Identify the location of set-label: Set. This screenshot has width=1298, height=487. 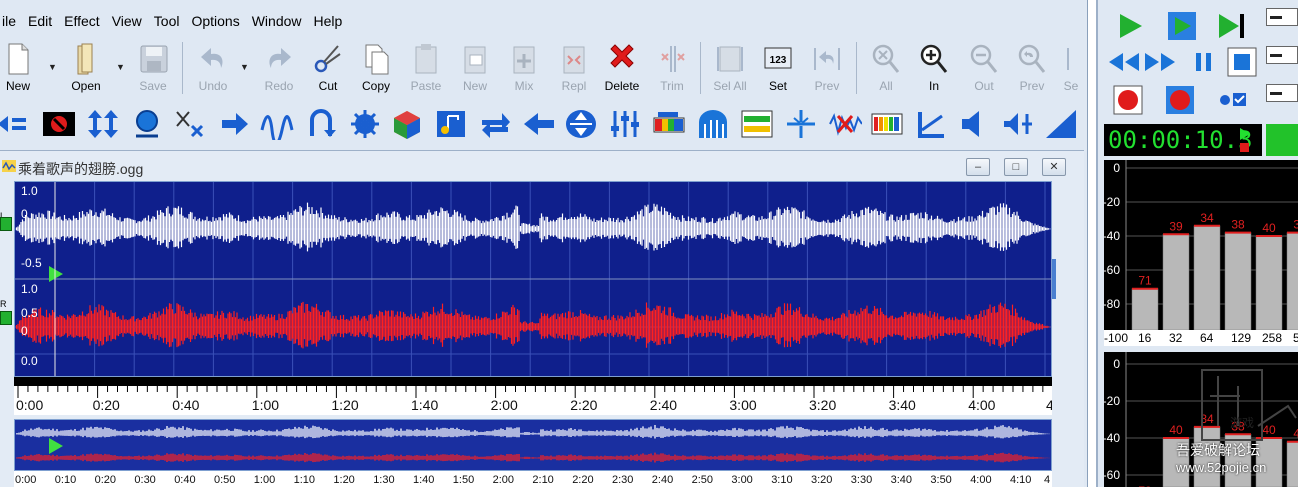
(777, 86).